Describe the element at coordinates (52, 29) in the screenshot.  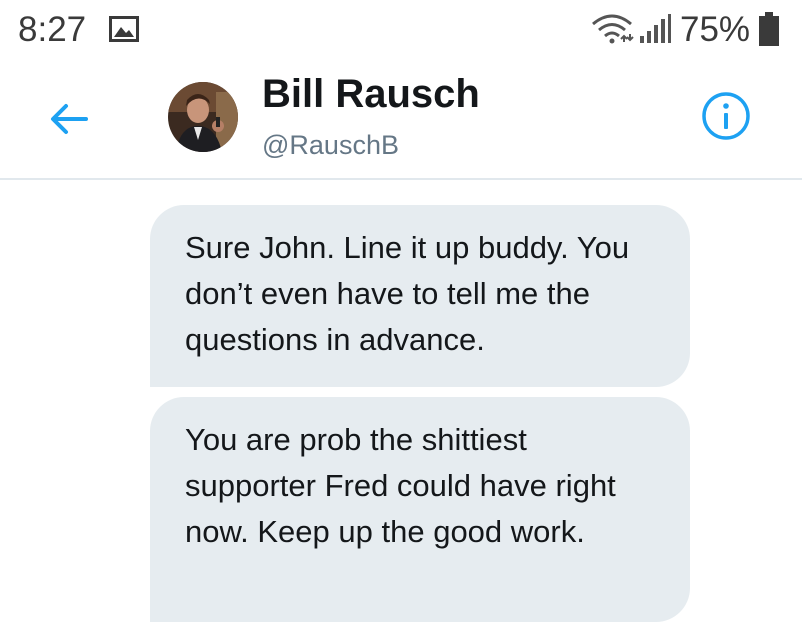
I see `status-time: 8:27` at that location.